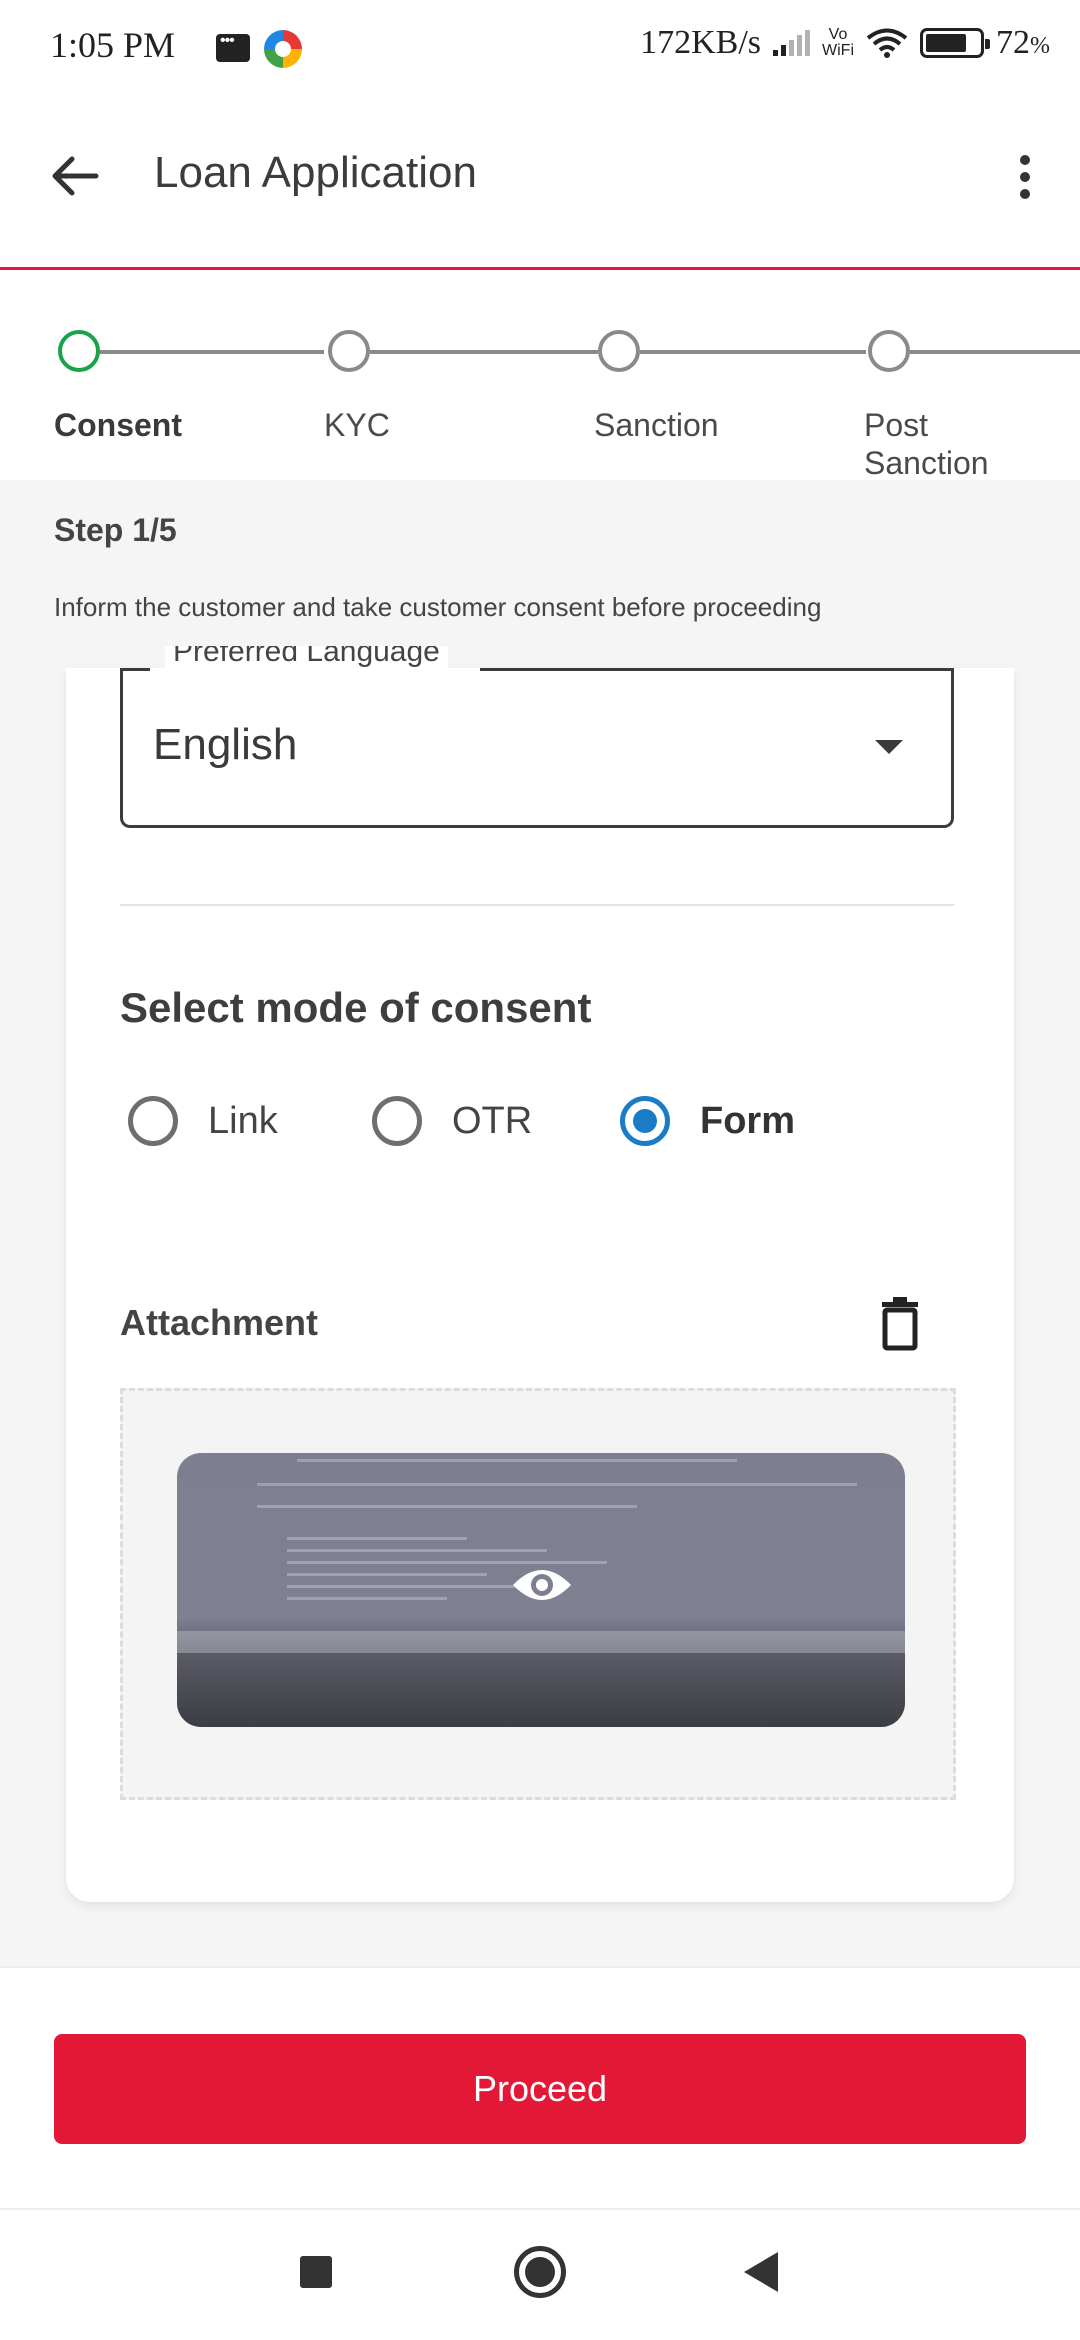 The image size is (1080, 2340). What do you see at coordinates (887, 43) in the screenshot?
I see `wifi-icon` at bounding box center [887, 43].